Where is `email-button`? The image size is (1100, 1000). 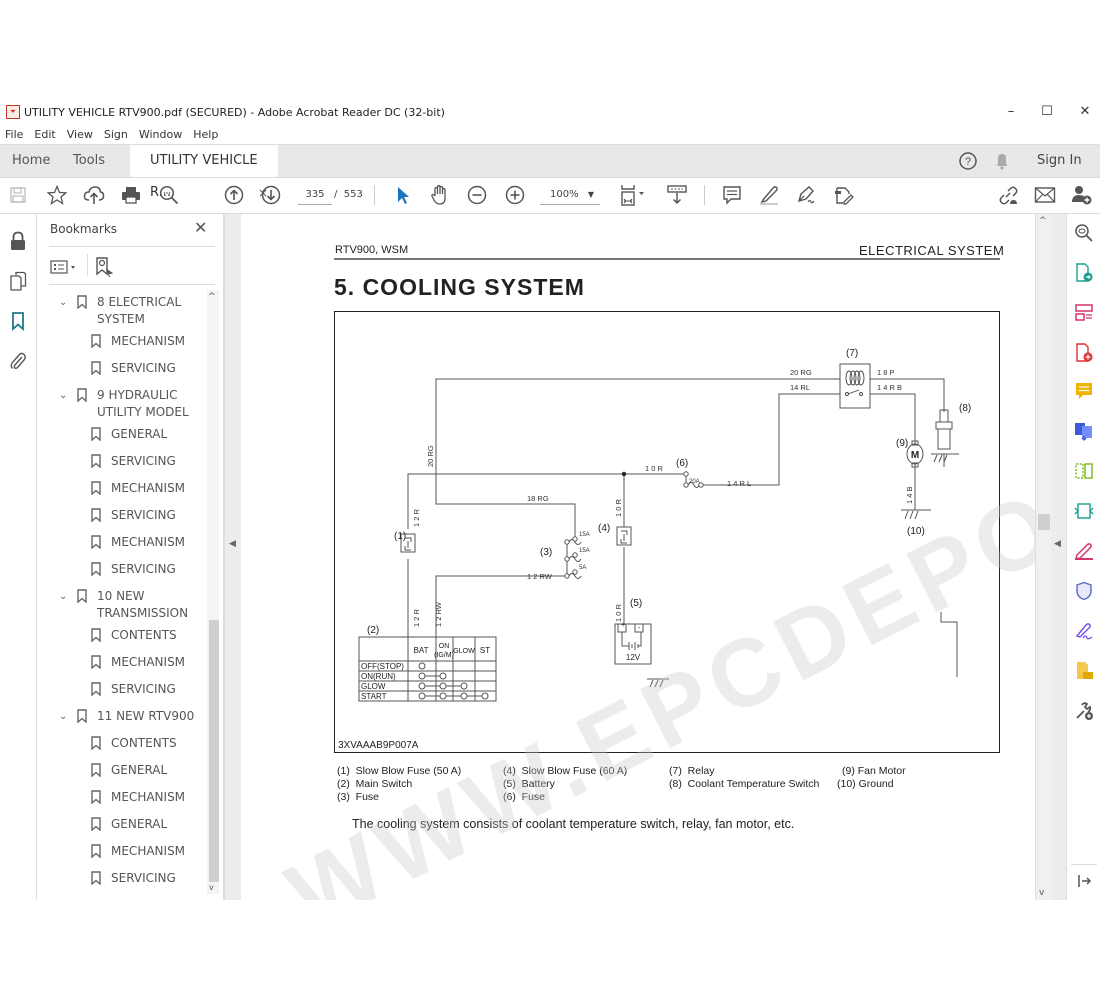
email-button is located at coordinates (1045, 195).